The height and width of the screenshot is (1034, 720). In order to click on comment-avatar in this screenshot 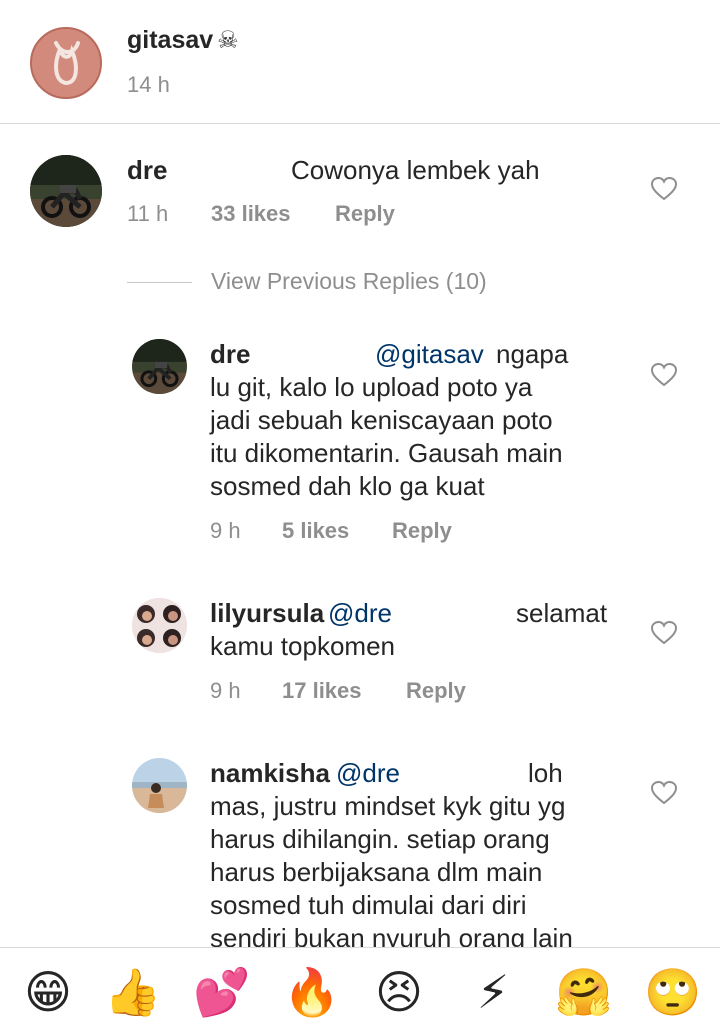, I will do `click(66, 191)`.